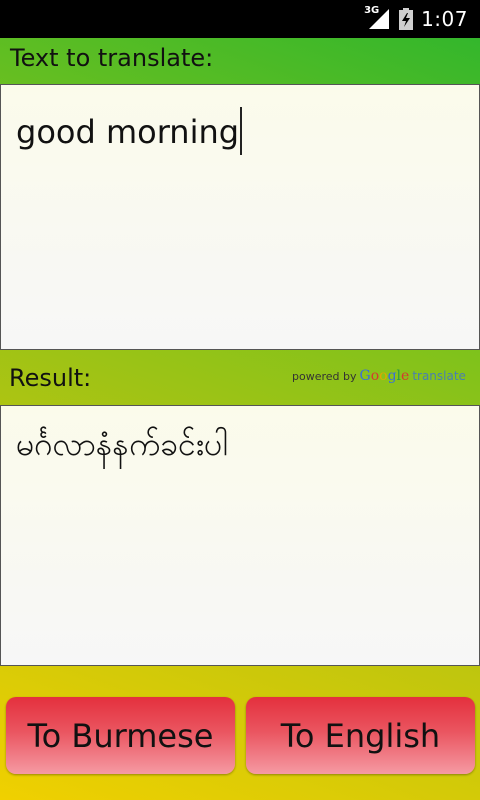 The width and height of the screenshot is (480, 800). I want to click on source-text: good morning, so click(128, 132).